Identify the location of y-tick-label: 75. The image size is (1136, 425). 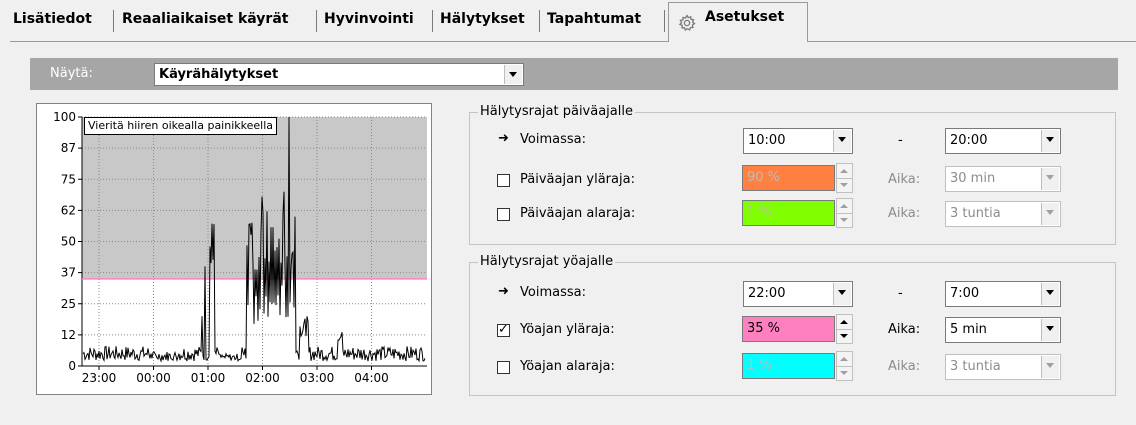
(68, 179).